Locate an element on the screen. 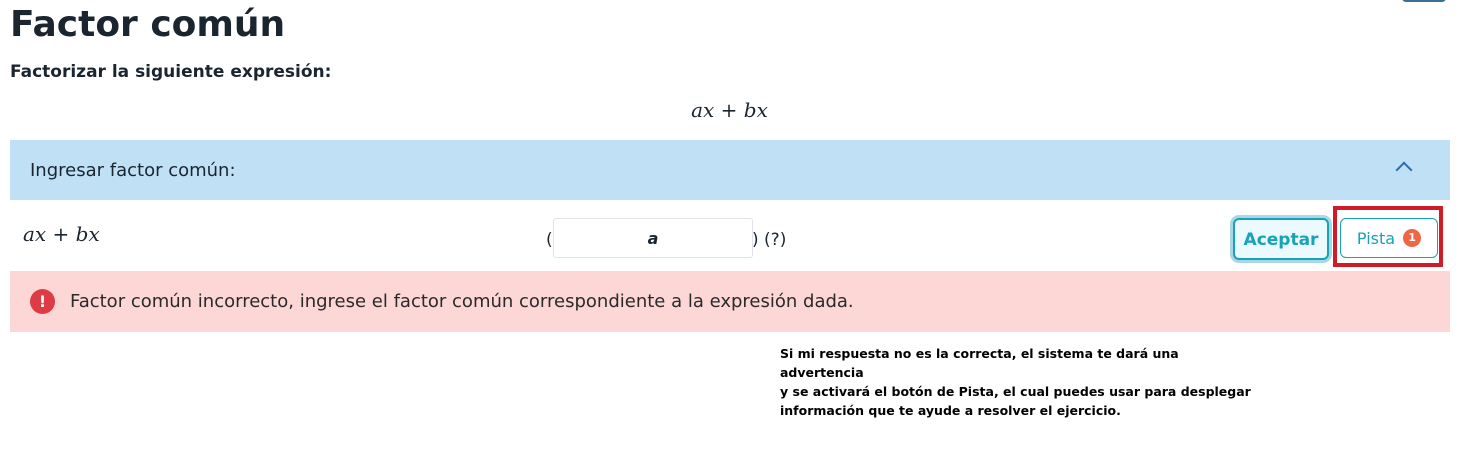 The image size is (1479, 470). accordion-label: Ingresar factor común: is located at coordinates (133, 170).